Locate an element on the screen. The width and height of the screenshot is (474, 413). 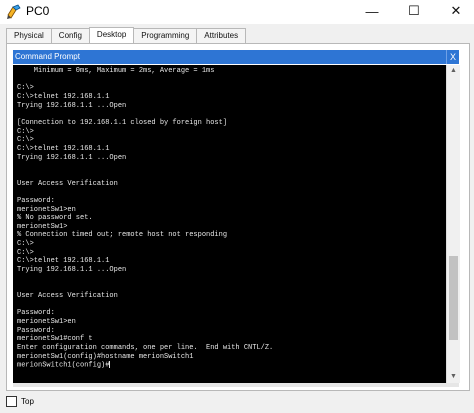
minimize-icon: — is located at coordinates (372, 11).